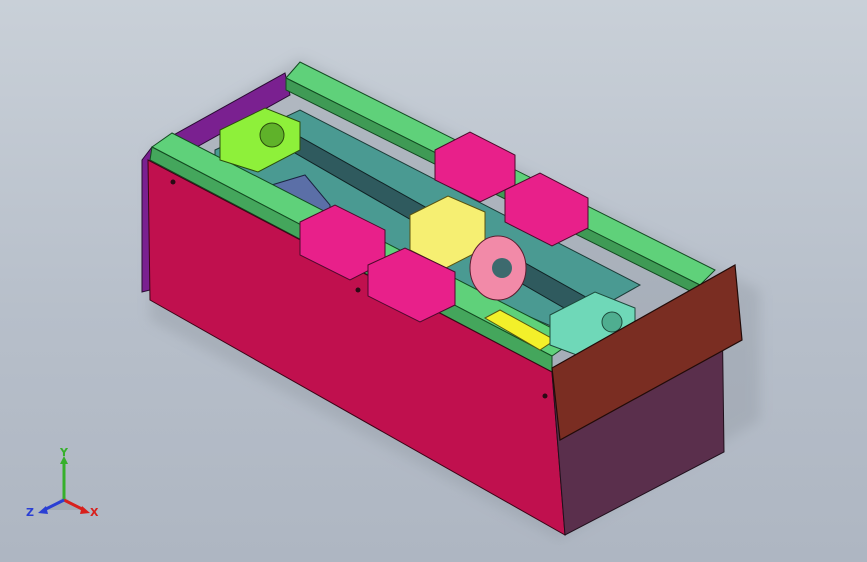 The height and width of the screenshot is (562, 867). I want to click on floating-support-bearing, so click(612, 322).